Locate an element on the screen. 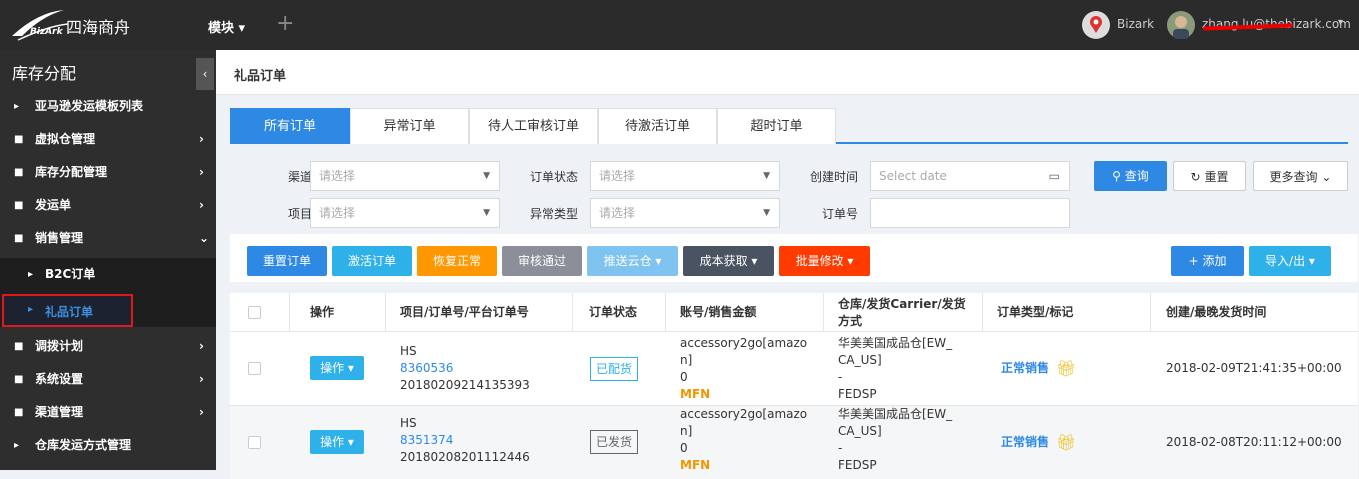 The image size is (1359, 479). activate-order-button: 激活订单 is located at coordinates (372, 261).